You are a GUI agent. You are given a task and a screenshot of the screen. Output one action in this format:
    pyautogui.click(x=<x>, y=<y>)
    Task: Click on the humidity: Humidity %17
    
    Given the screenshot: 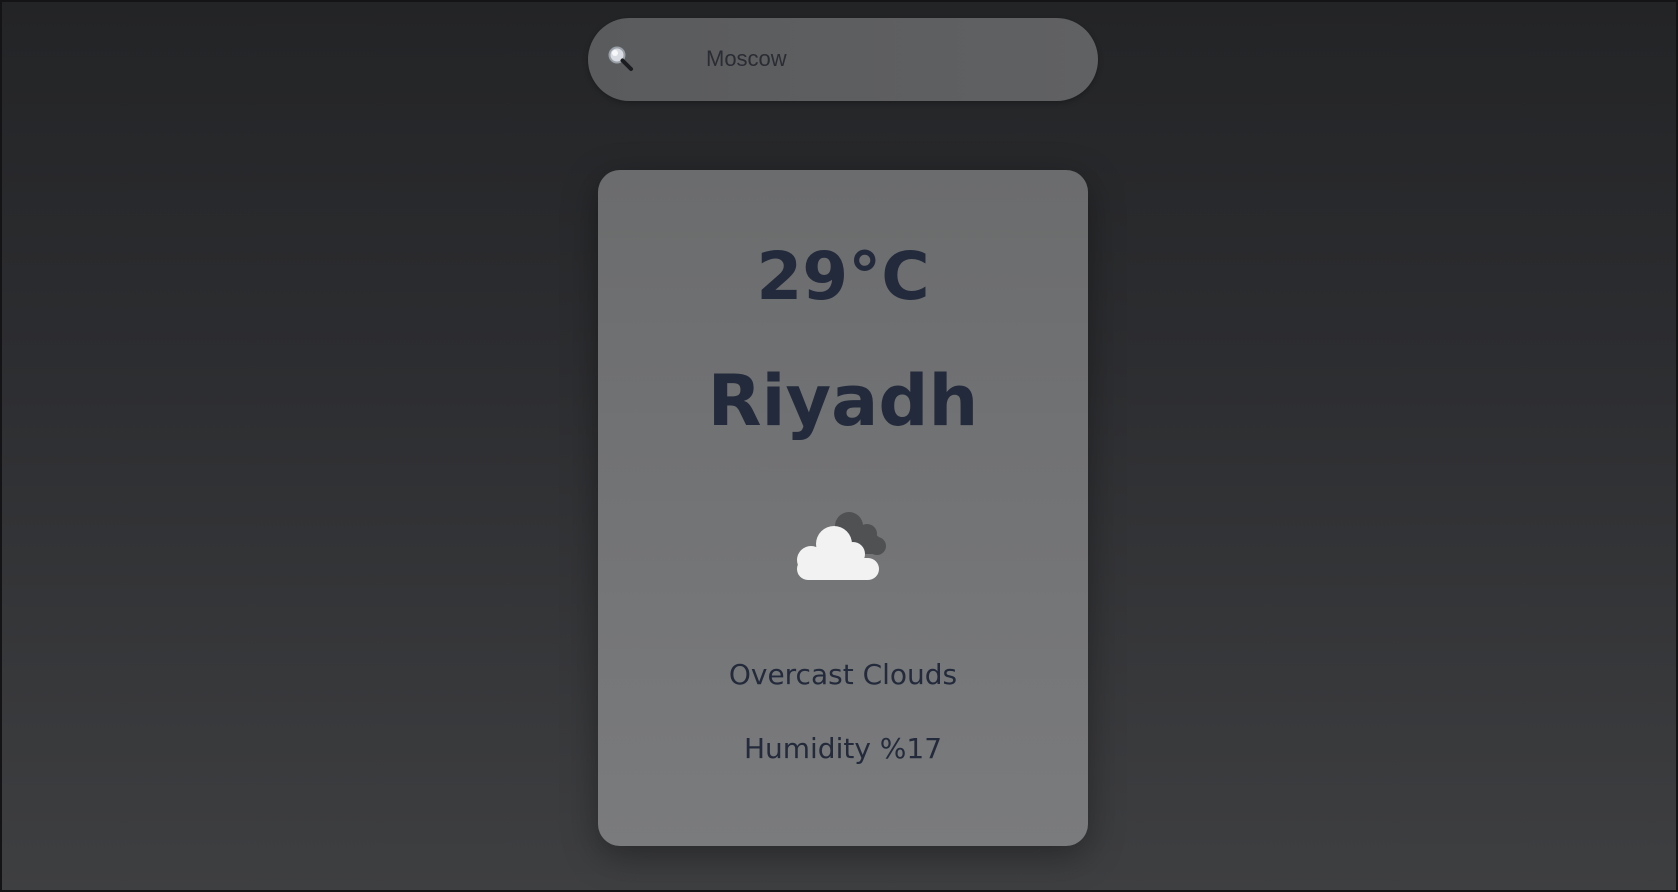 What is the action you would take?
    pyautogui.click(x=843, y=748)
    